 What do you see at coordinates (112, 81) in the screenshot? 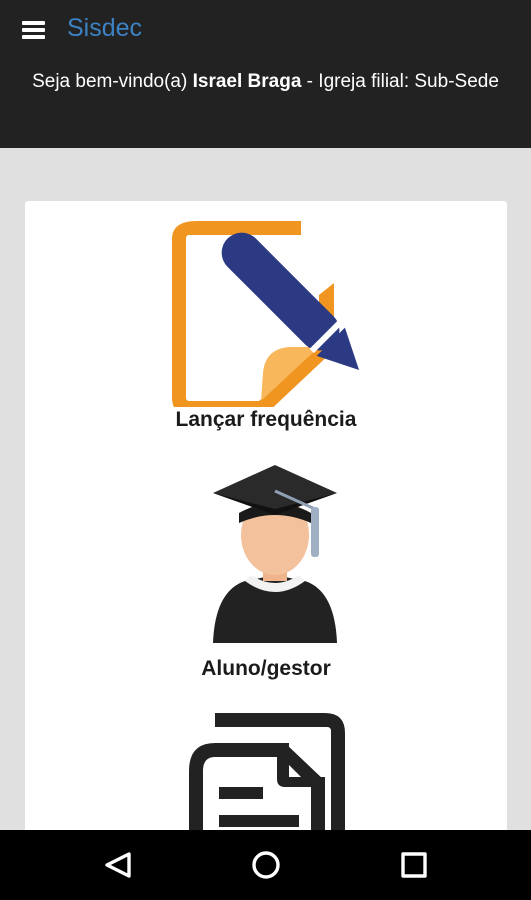
I see `welcome-prefix: Seja bem-vindo(a)` at bounding box center [112, 81].